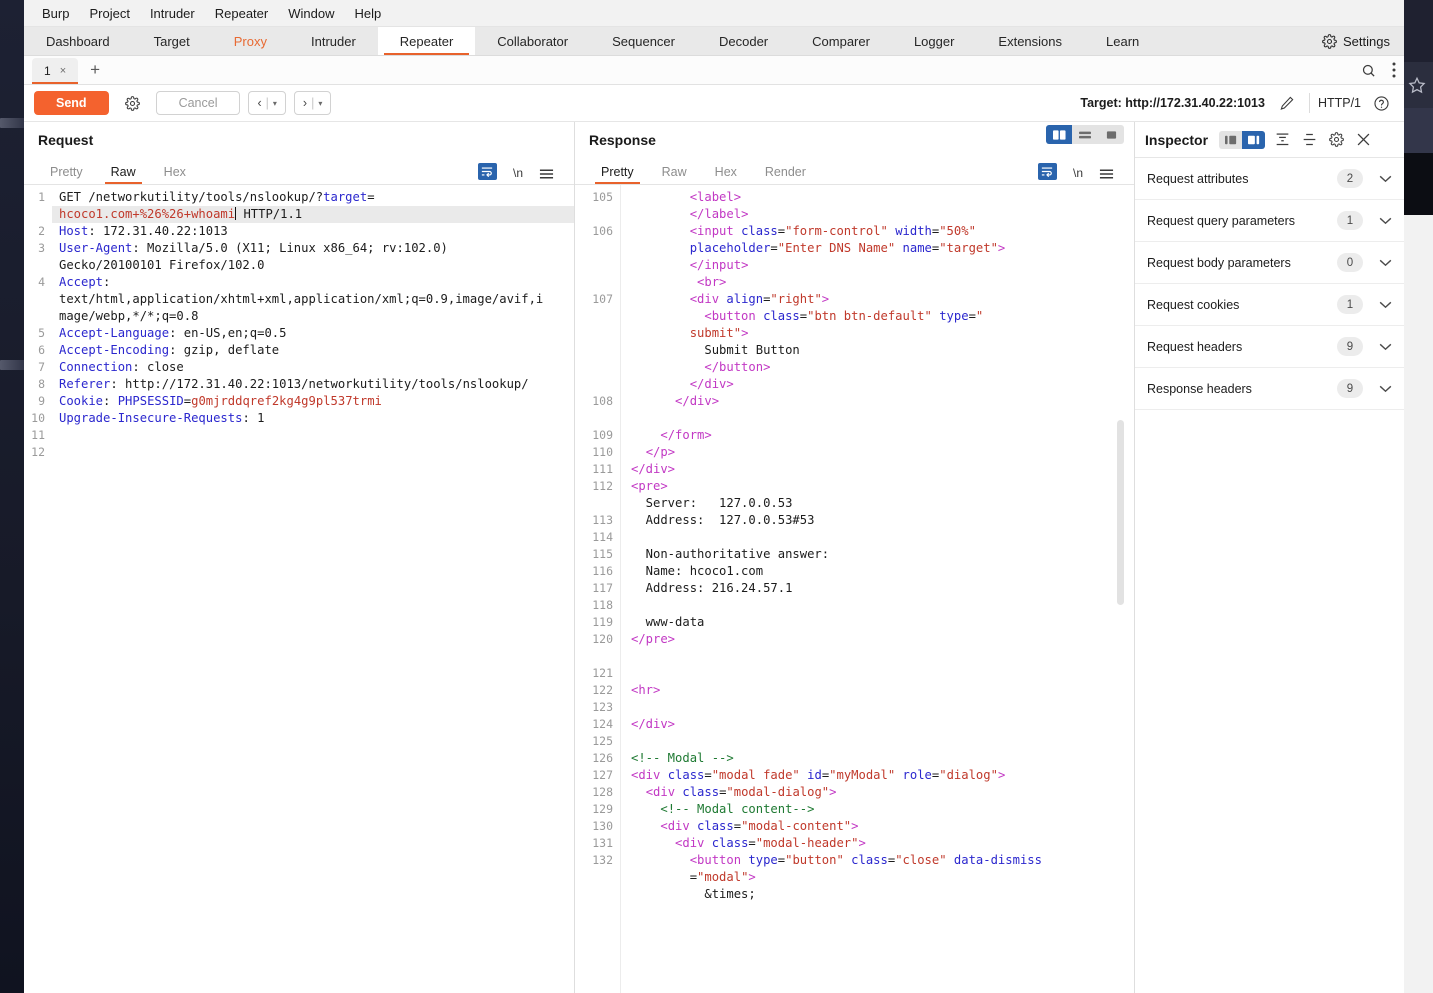 Image resolution: width=1433 pixels, height=993 pixels. What do you see at coordinates (487, 173) in the screenshot?
I see `word-wrap-toggle` at bounding box center [487, 173].